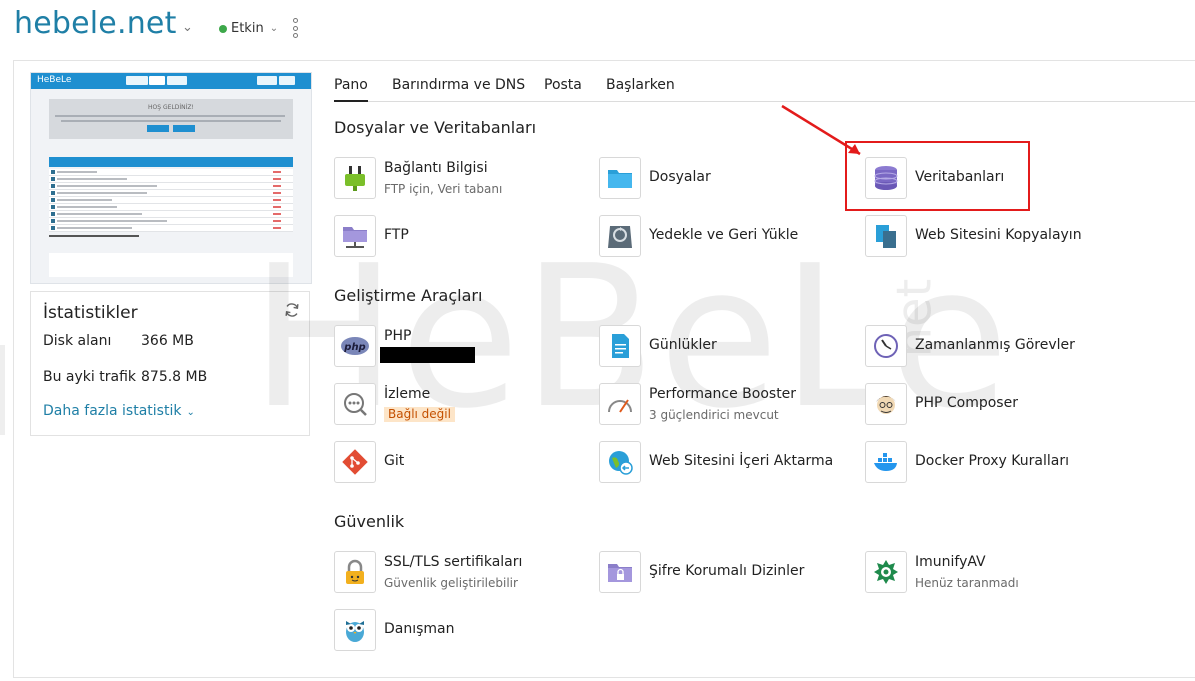 This screenshot has height=681, width=1195. What do you see at coordinates (620, 346) in the screenshot?
I see `logs-icon` at bounding box center [620, 346].